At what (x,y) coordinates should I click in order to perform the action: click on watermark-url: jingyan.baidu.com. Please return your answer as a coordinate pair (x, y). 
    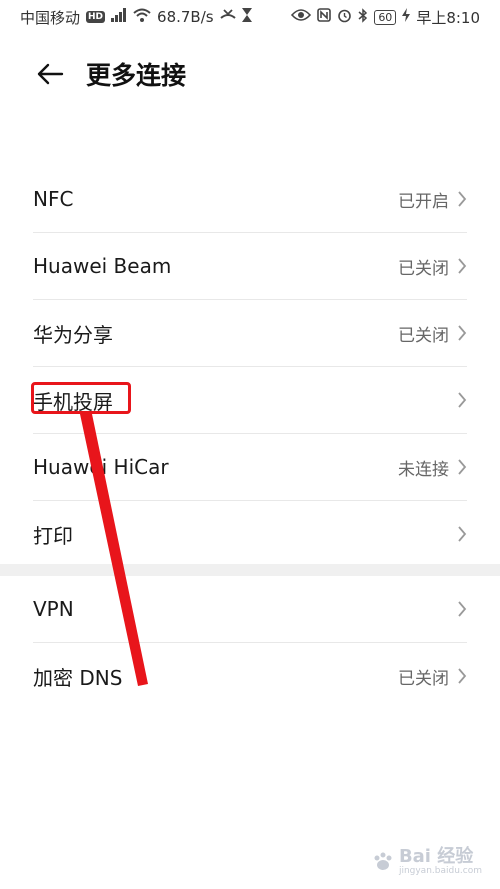
    Looking at the image, I should click on (440, 871).